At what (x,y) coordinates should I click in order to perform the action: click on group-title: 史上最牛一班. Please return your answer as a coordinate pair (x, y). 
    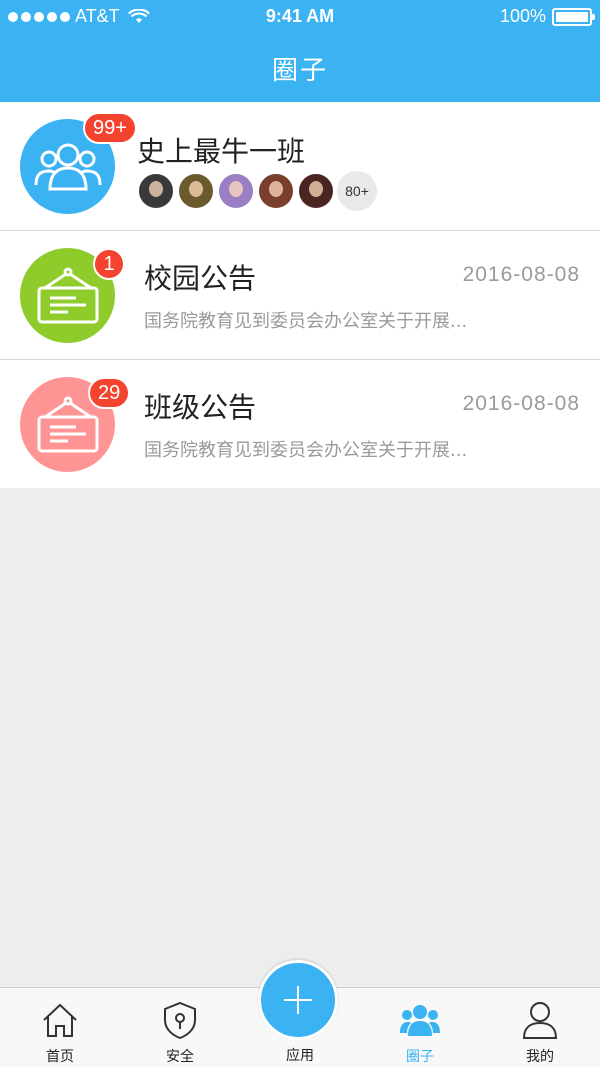
    Looking at the image, I should click on (221, 151).